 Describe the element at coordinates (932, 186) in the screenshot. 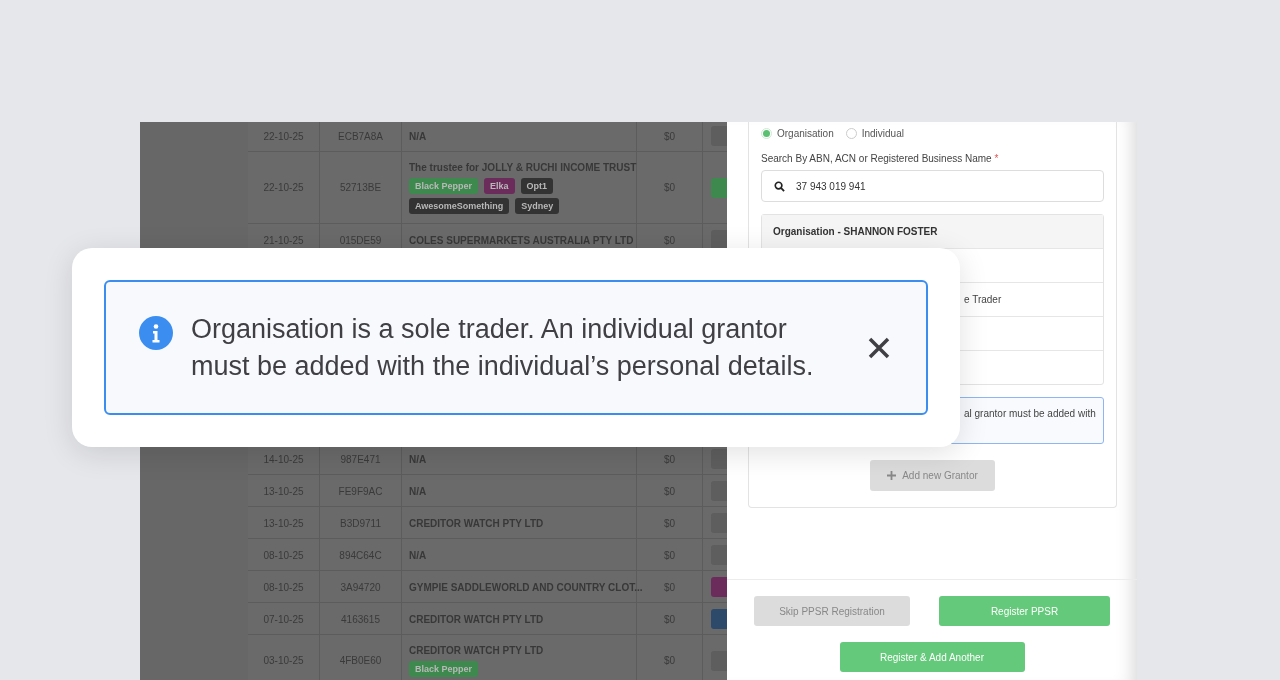

I see `search-field: 37 943 019 941` at that location.